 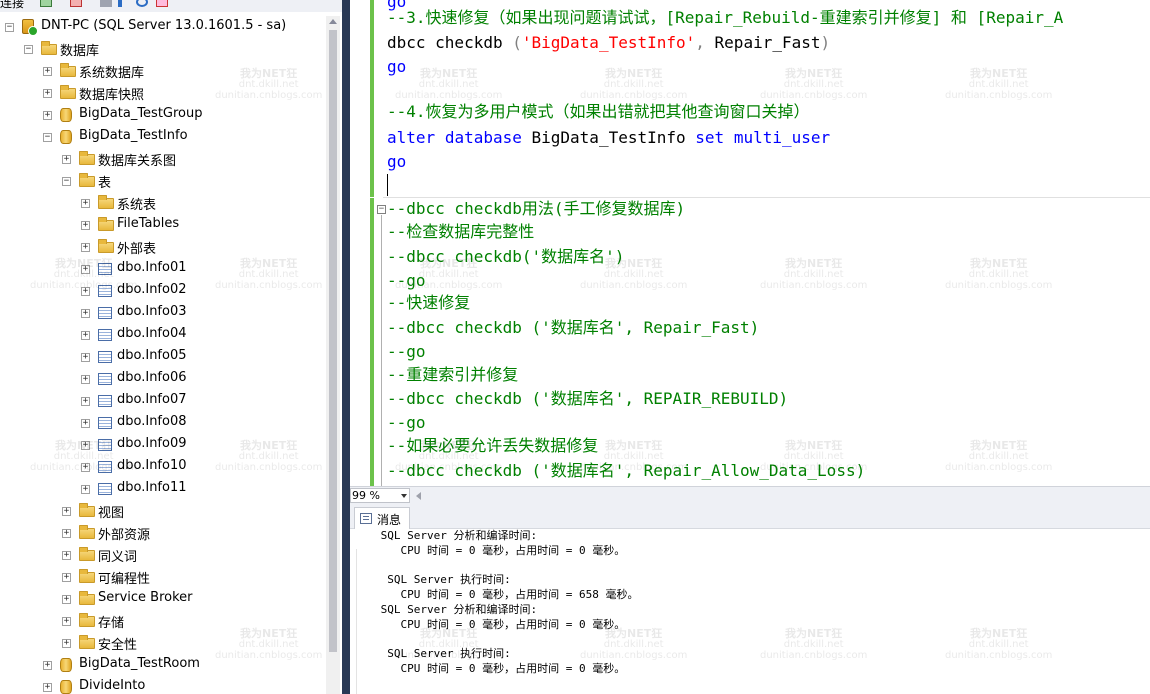 What do you see at coordinates (152, 443) in the screenshot?
I see `tree-node-label: dbo.Info09` at bounding box center [152, 443].